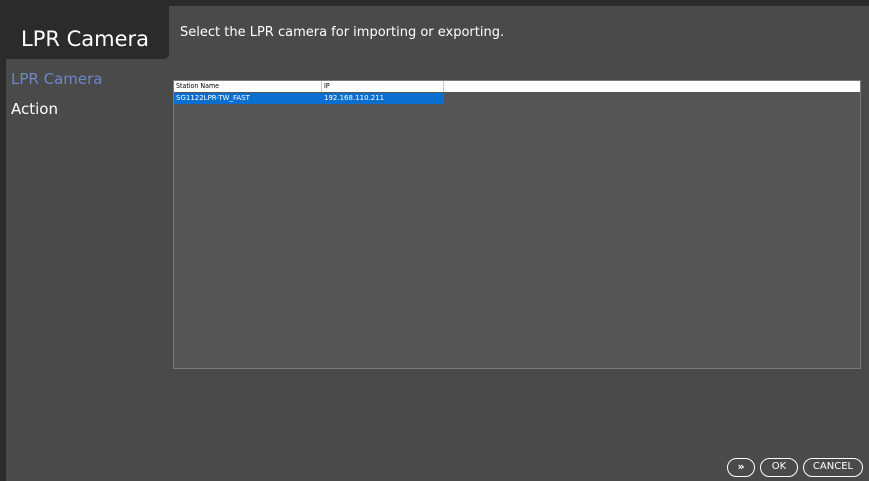  I want to click on next-button: », so click(741, 467).